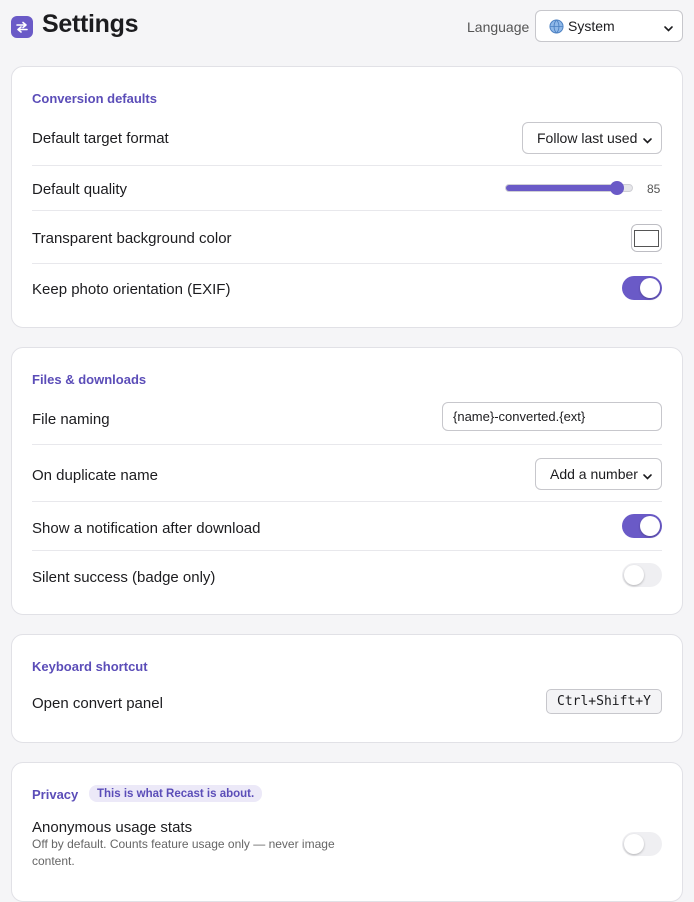 This screenshot has height=902, width=694. I want to click on color-swatch, so click(646, 238).